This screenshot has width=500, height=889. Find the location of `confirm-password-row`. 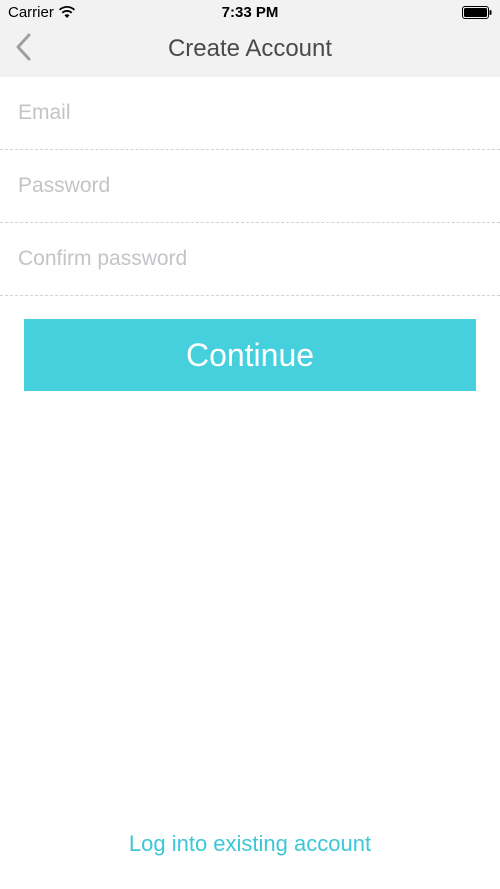

confirm-password-row is located at coordinates (250, 259).